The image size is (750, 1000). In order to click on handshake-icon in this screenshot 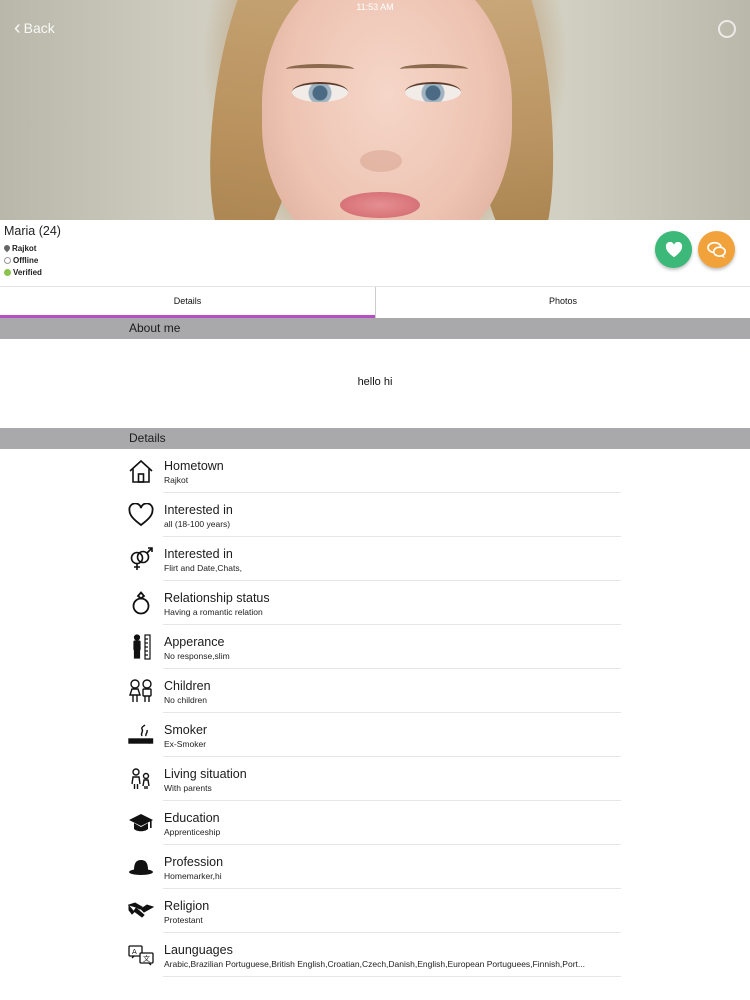, I will do `click(141, 911)`.